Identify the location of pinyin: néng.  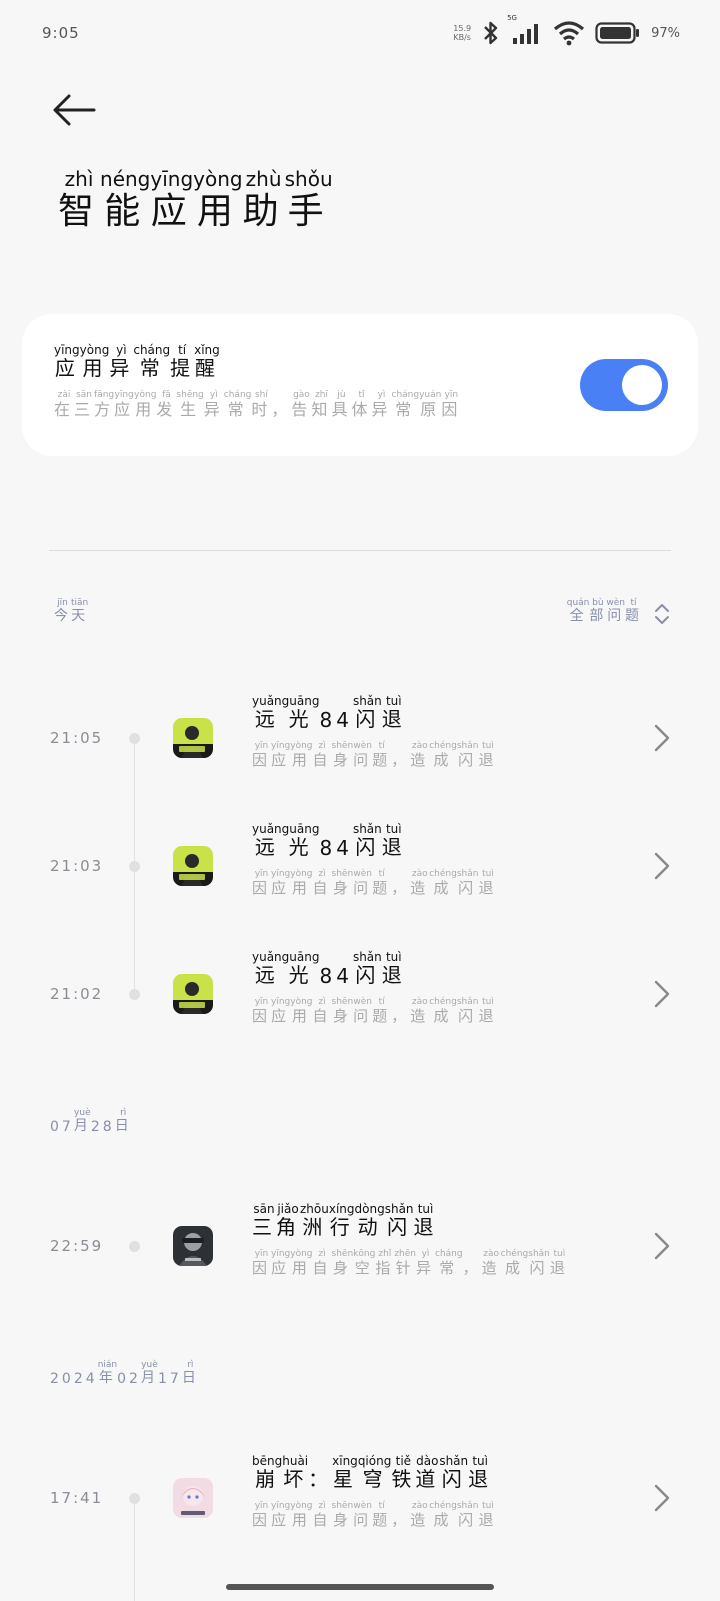
(125, 179).